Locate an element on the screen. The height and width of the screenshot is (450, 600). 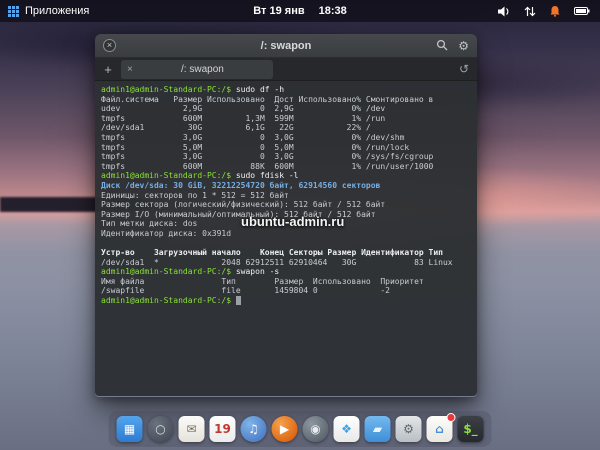
mail-icon: ✉ is located at coordinates (191, 429).